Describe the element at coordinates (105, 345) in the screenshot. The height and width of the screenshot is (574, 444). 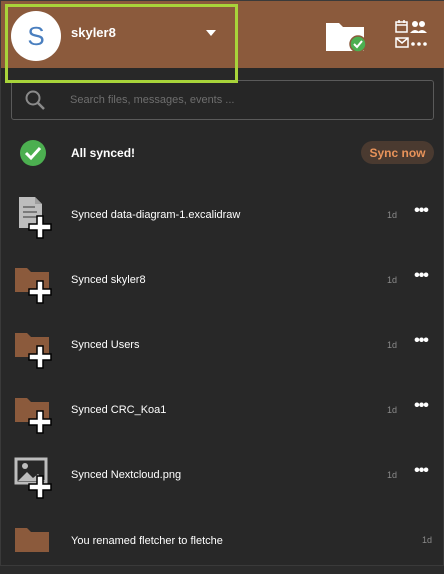
I see `activity-text: Synced Users` at that location.